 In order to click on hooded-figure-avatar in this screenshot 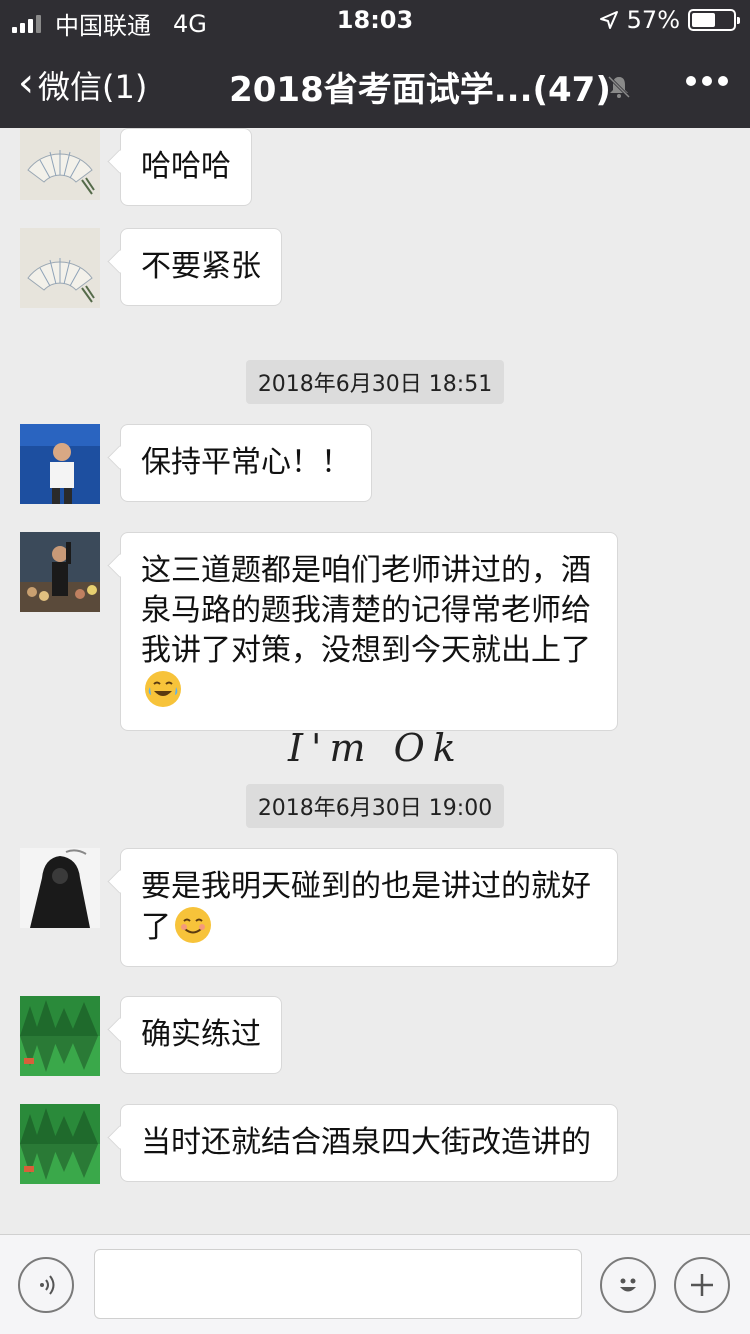, I will do `click(60, 888)`.